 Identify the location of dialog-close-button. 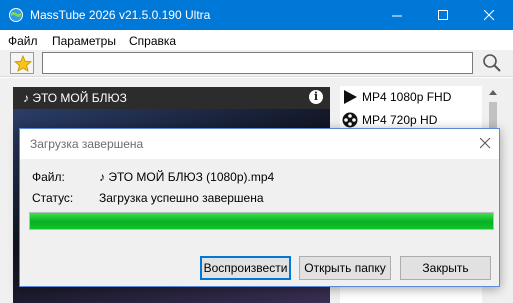
(485, 144).